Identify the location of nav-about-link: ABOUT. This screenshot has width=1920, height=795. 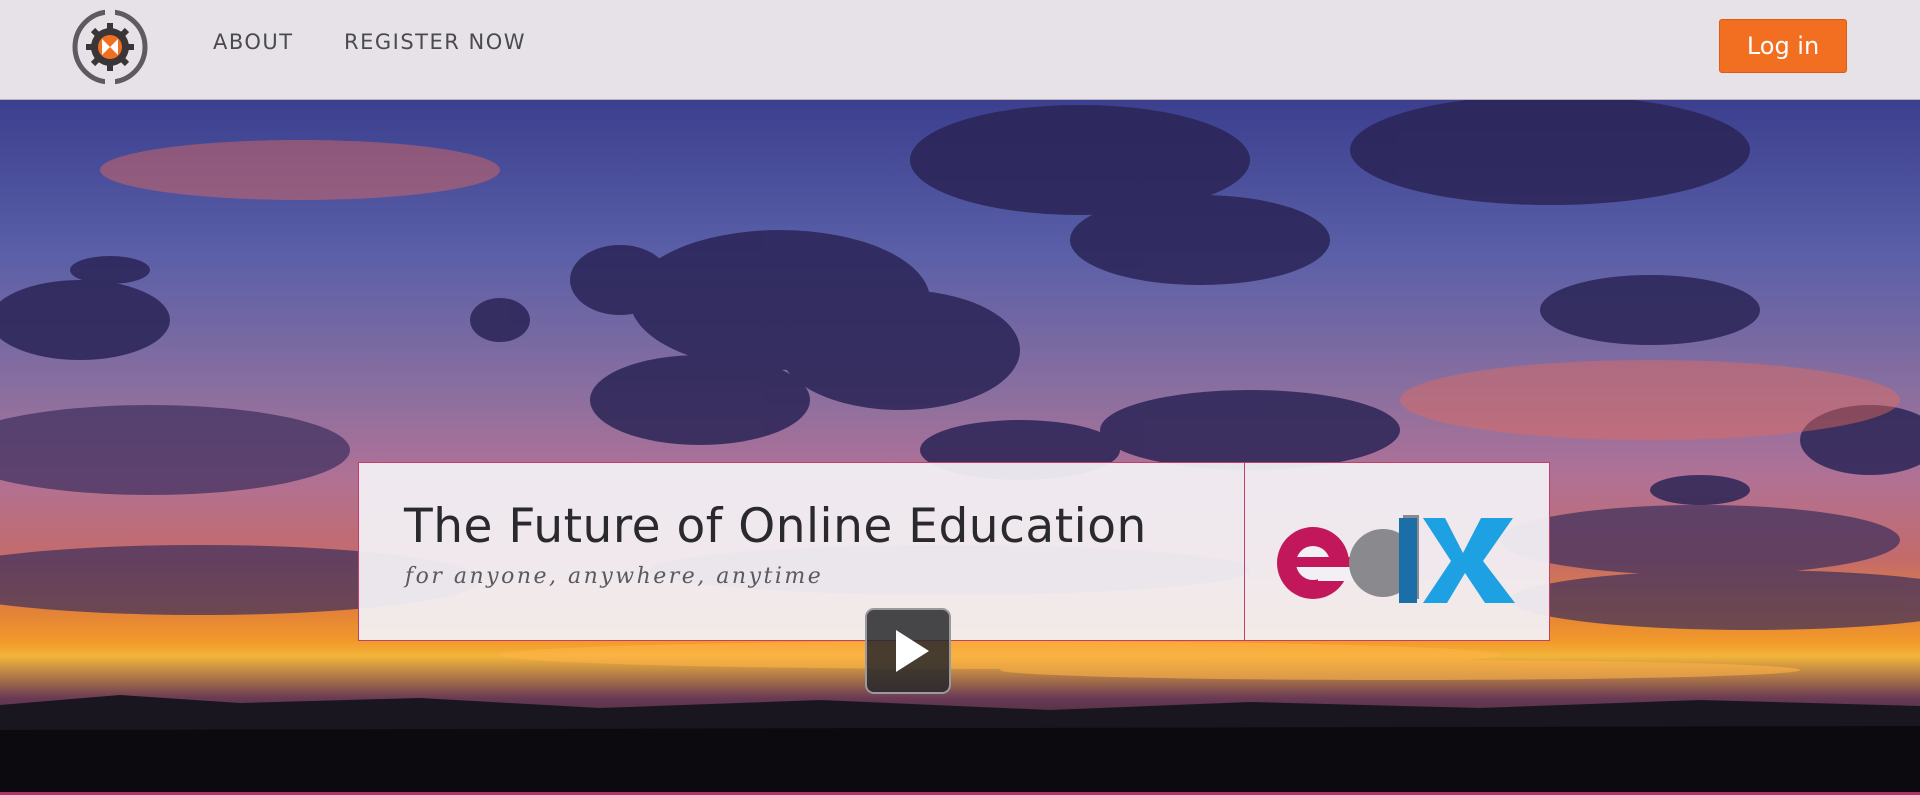
(253, 42).